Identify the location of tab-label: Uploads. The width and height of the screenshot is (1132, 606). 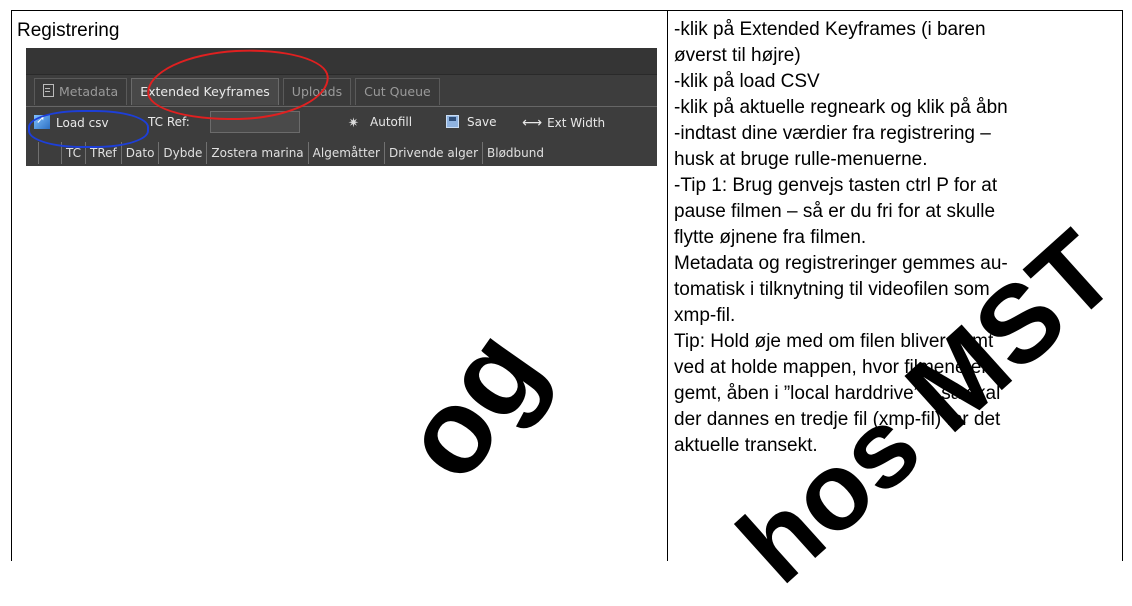
(317, 91).